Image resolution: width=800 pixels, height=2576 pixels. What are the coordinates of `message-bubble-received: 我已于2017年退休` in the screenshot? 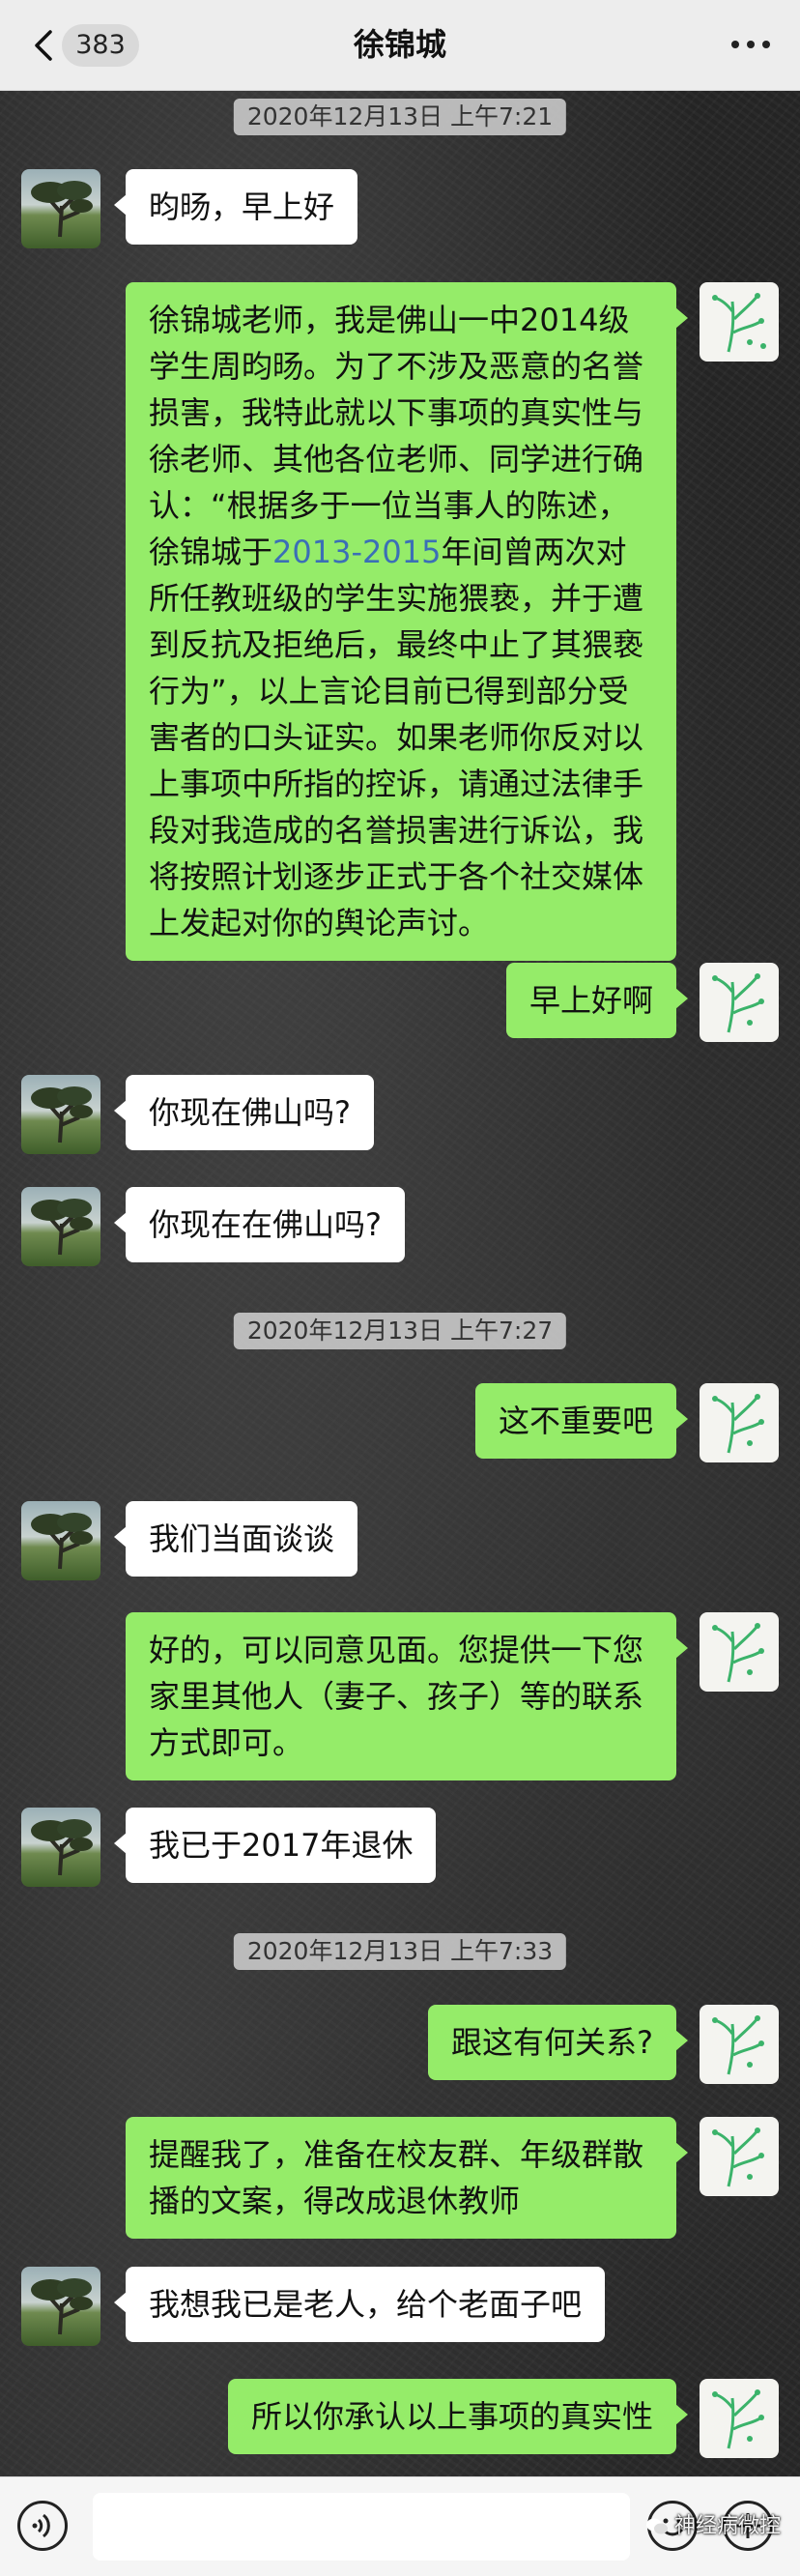 It's located at (275, 1845).